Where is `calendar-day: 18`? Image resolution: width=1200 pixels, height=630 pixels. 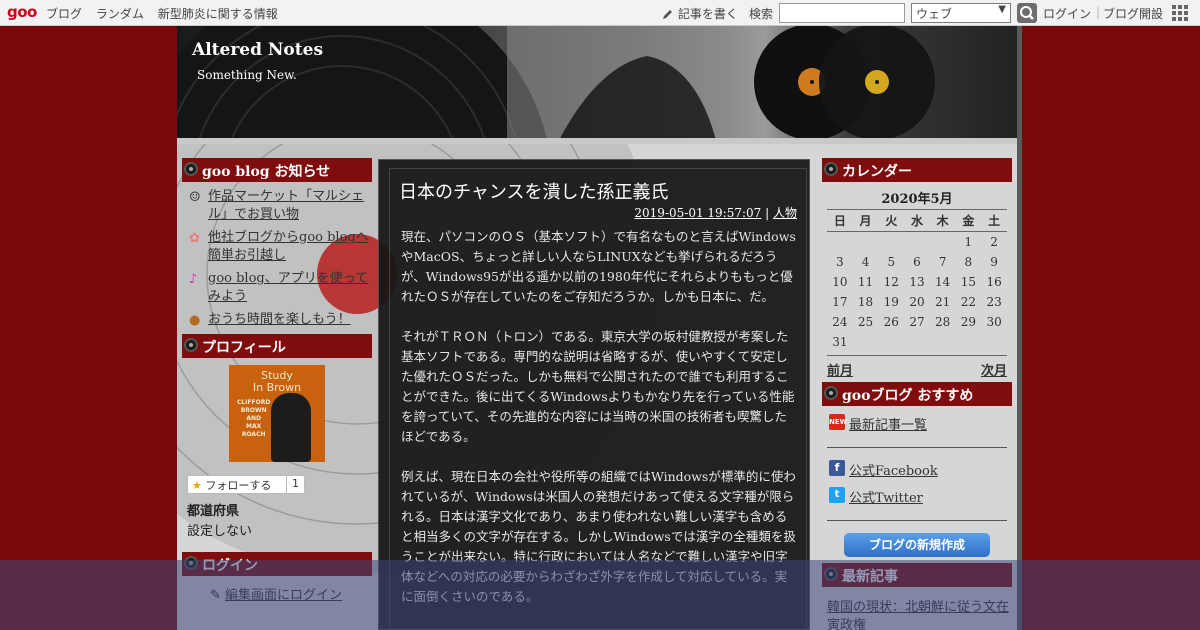
calendar-day: 18 is located at coordinates (865, 301).